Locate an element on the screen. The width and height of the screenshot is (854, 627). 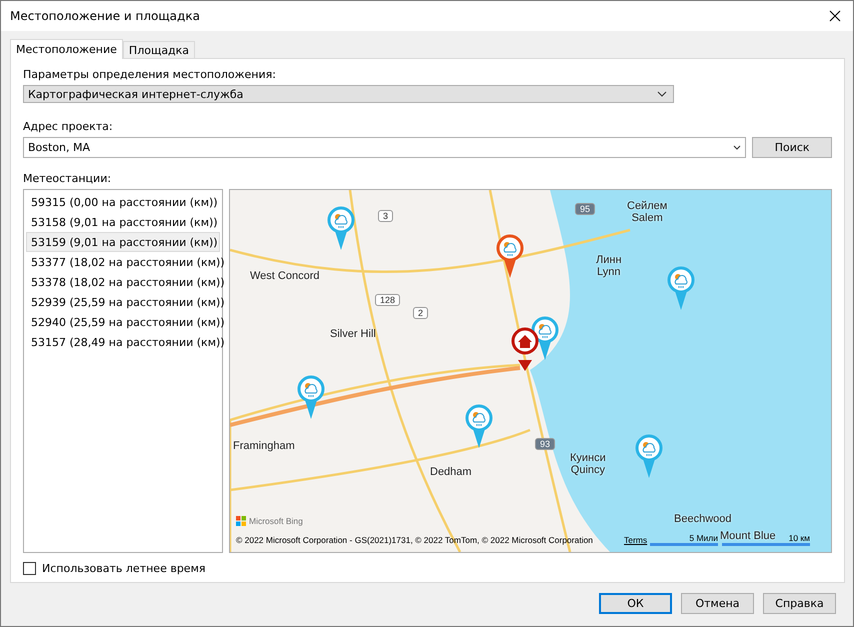
tab: Площадка is located at coordinates (159, 49).